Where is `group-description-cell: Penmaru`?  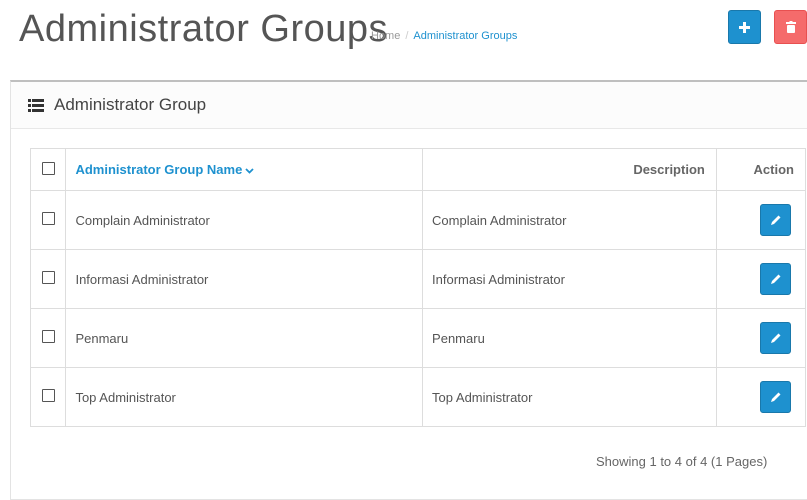 group-description-cell: Penmaru is located at coordinates (569, 338).